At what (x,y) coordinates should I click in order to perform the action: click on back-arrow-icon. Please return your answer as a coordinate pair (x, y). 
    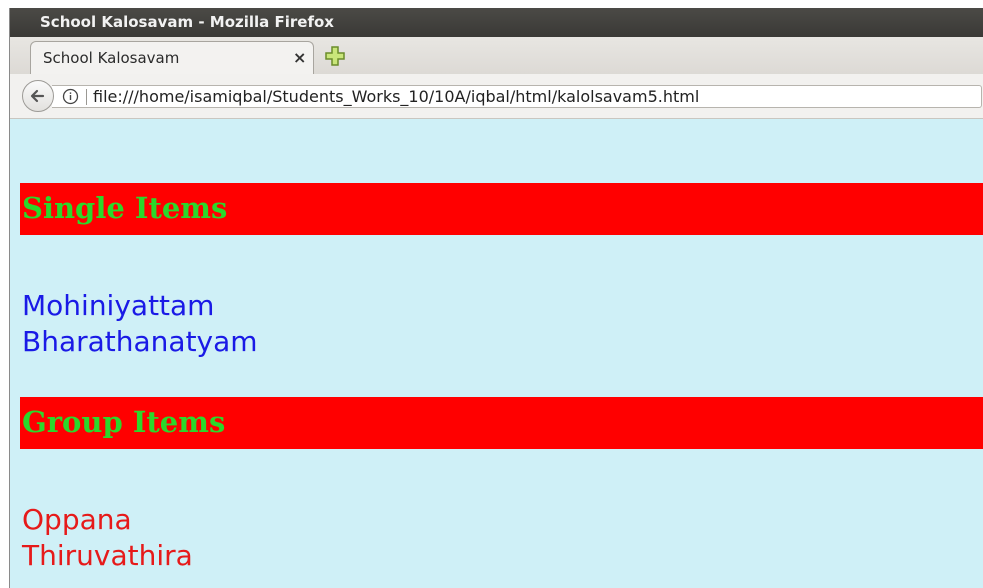
    Looking at the image, I should click on (38, 96).